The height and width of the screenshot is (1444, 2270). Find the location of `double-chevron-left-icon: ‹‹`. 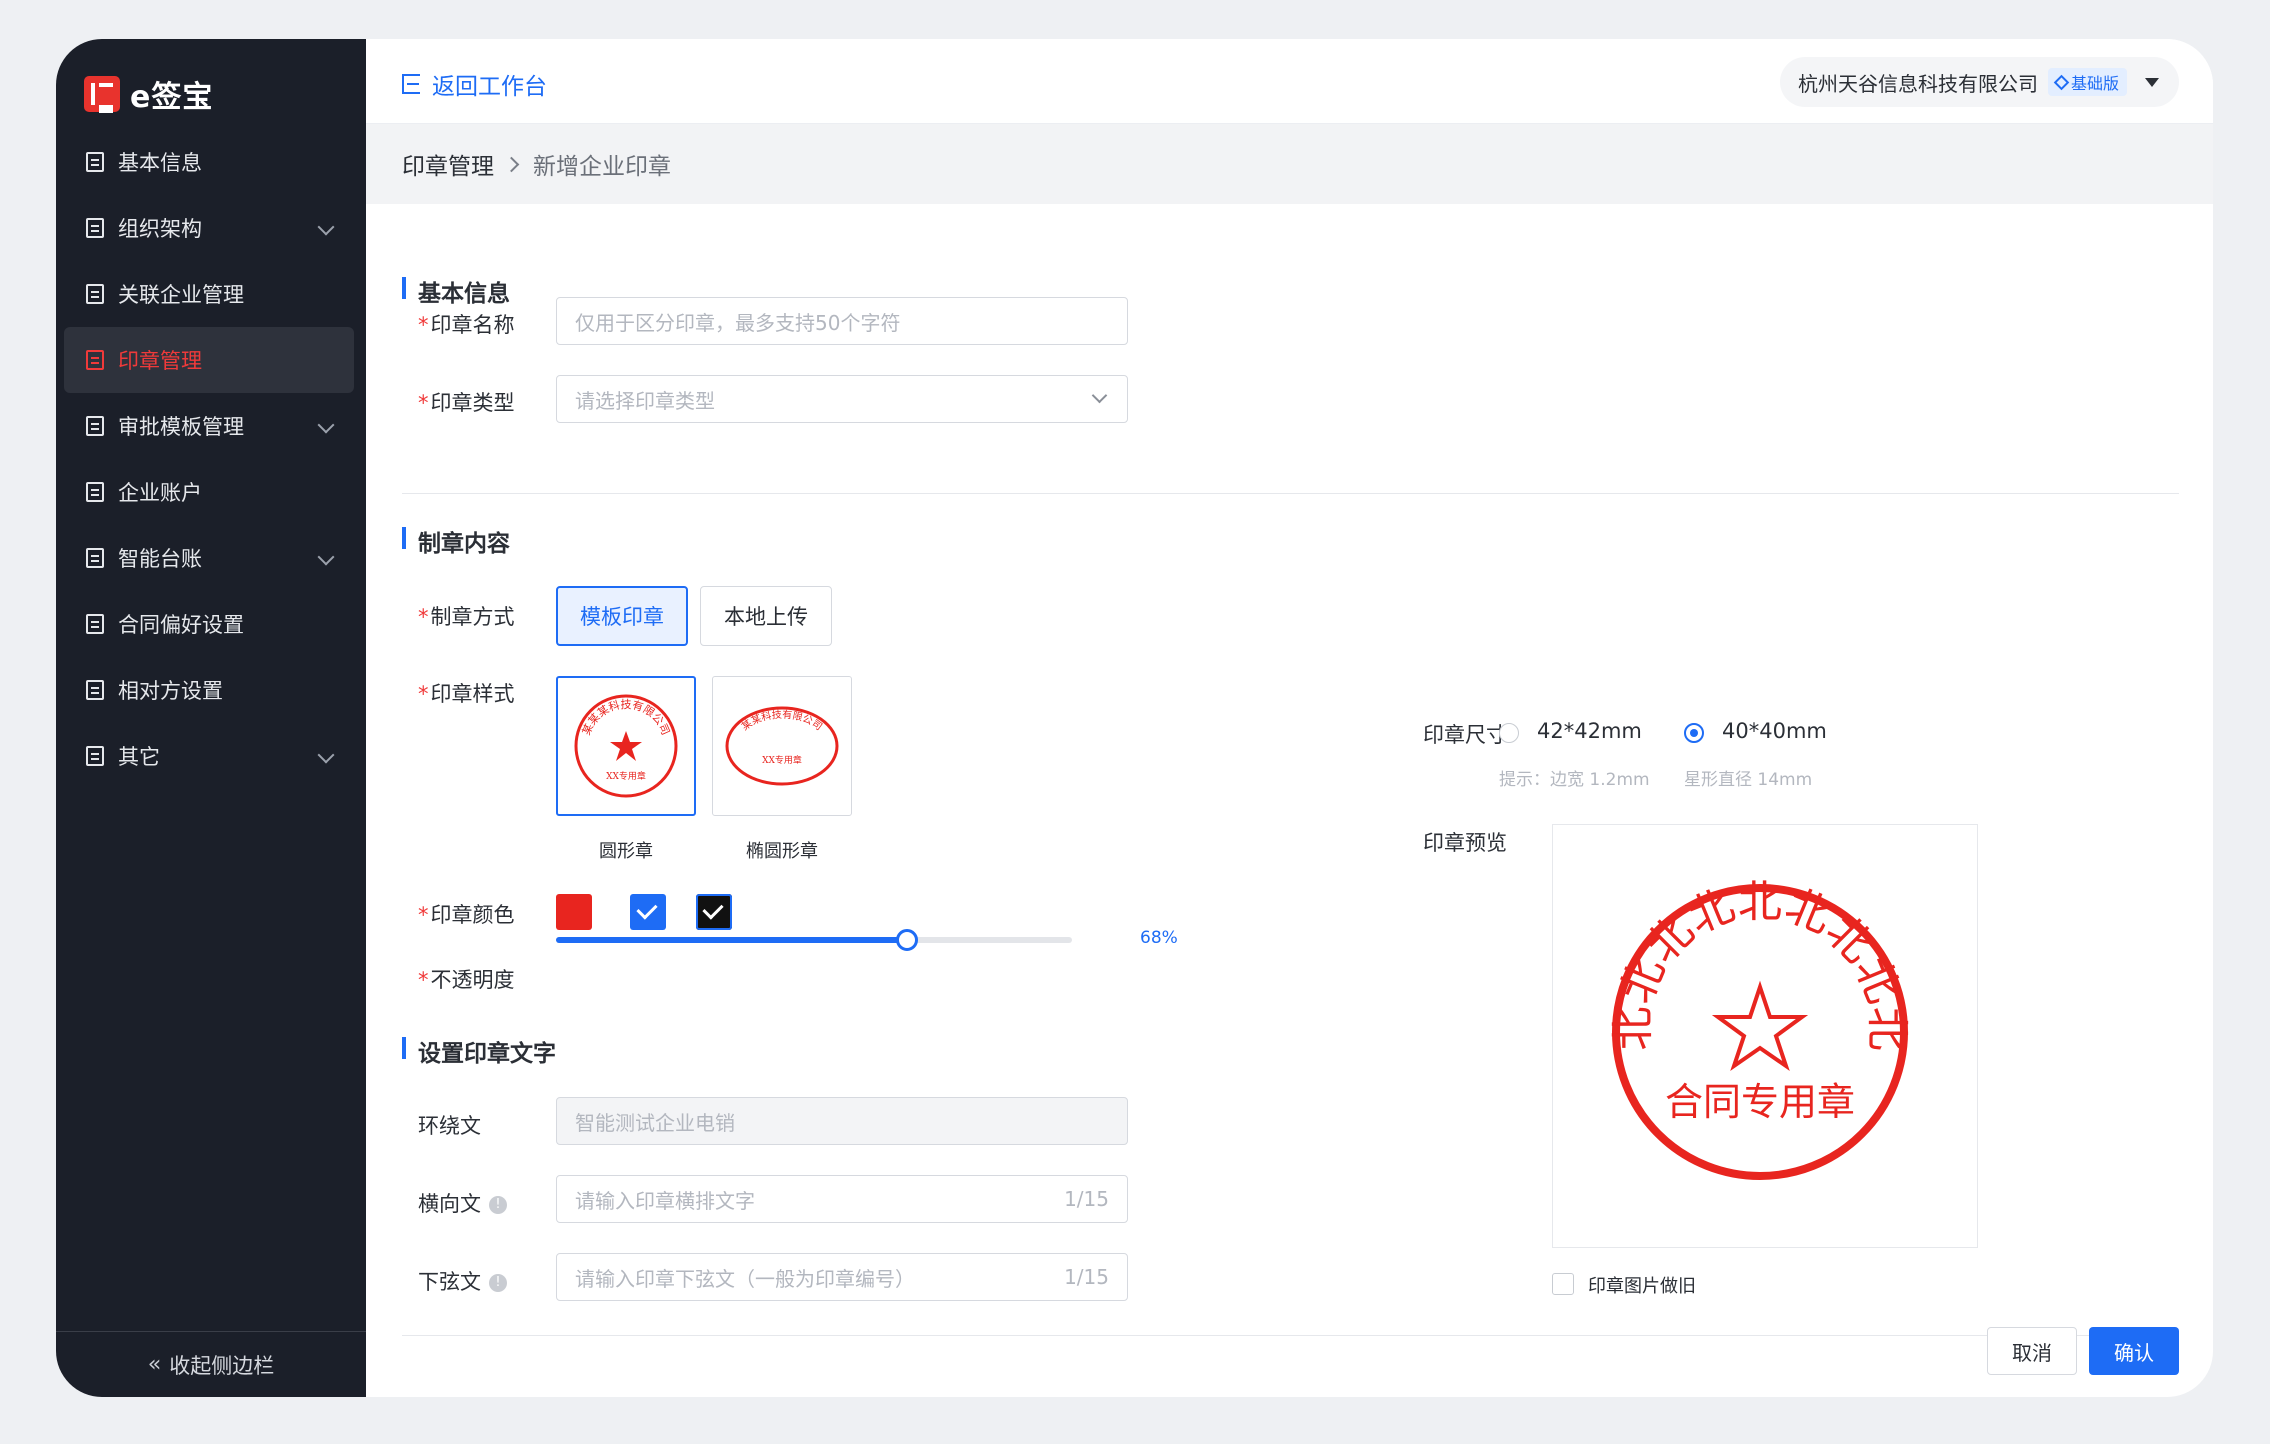

double-chevron-left-icon: ‹‹ is located at coordinates (154, 1364).